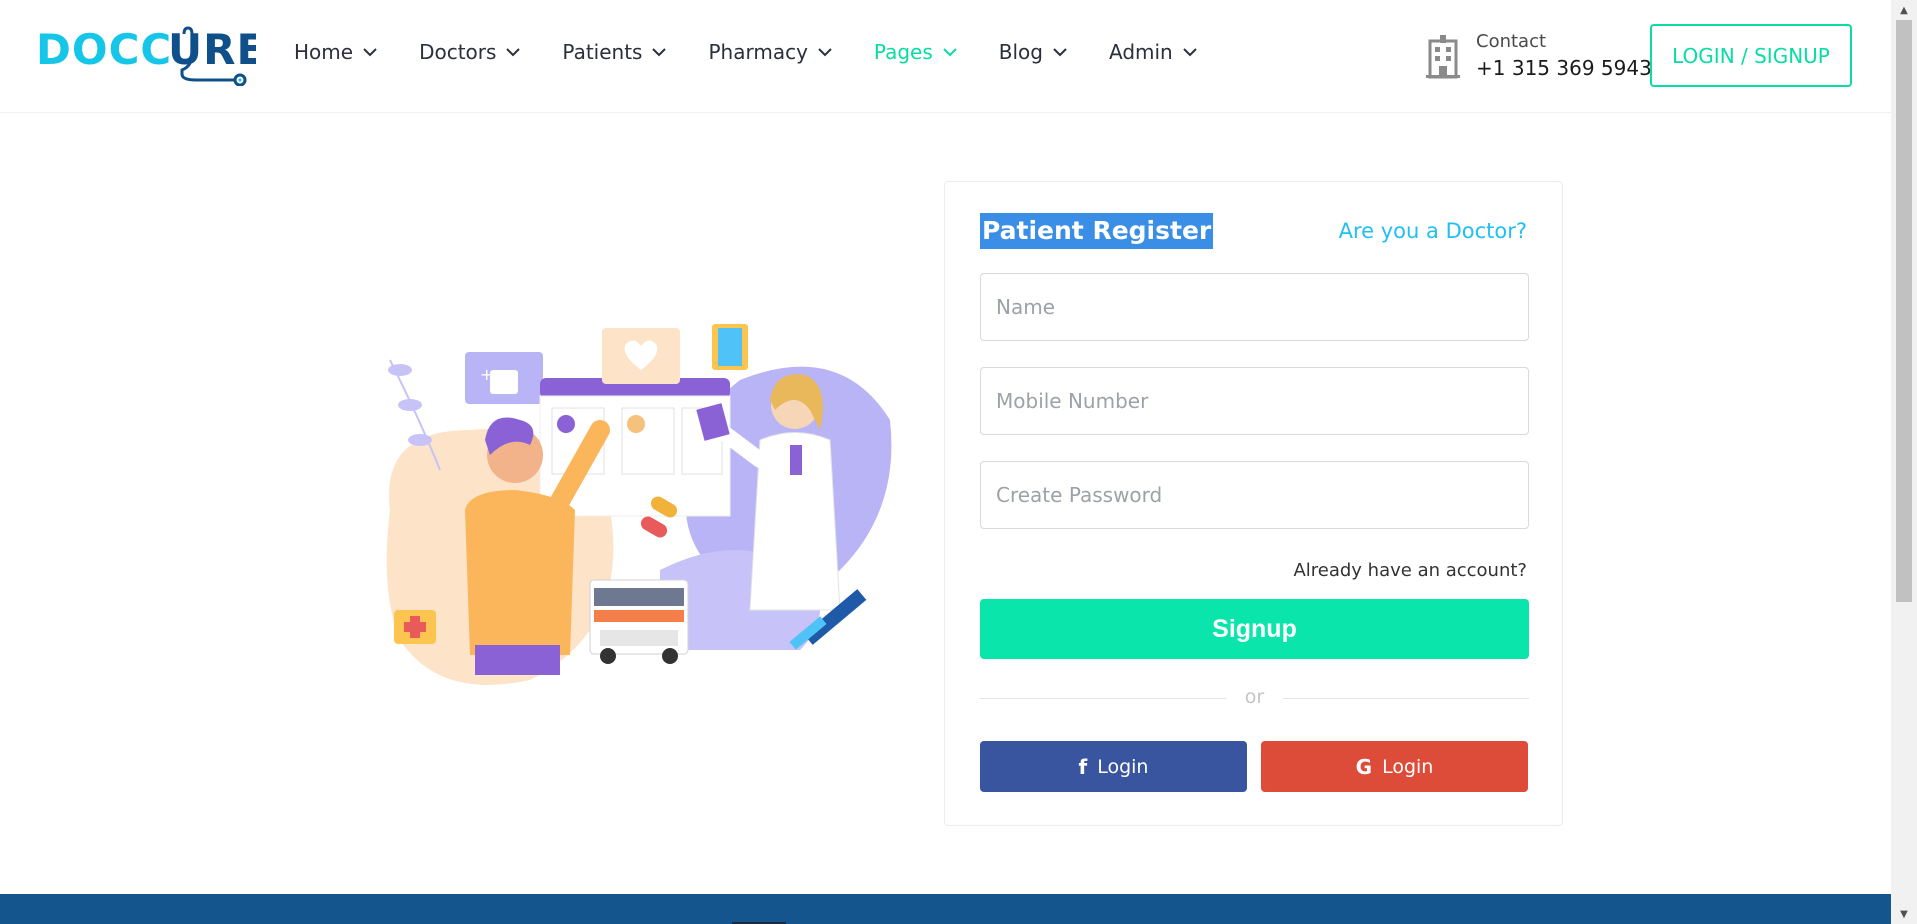  Describe the element at coordinates (1443, 57) in the screenshot. I see `hospital-building-icon` at that location.